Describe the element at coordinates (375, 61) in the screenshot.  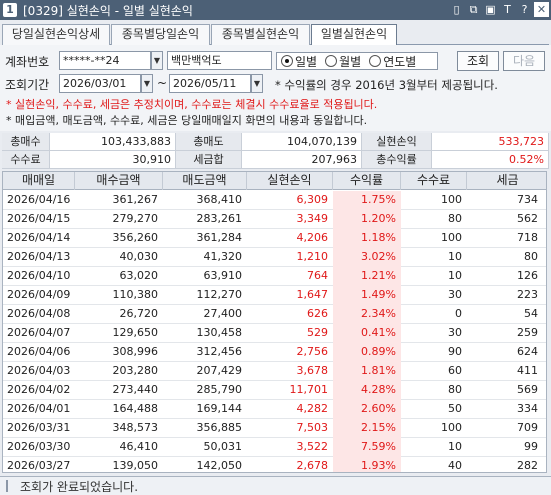
I see `radio-yearly-dot` at that location.